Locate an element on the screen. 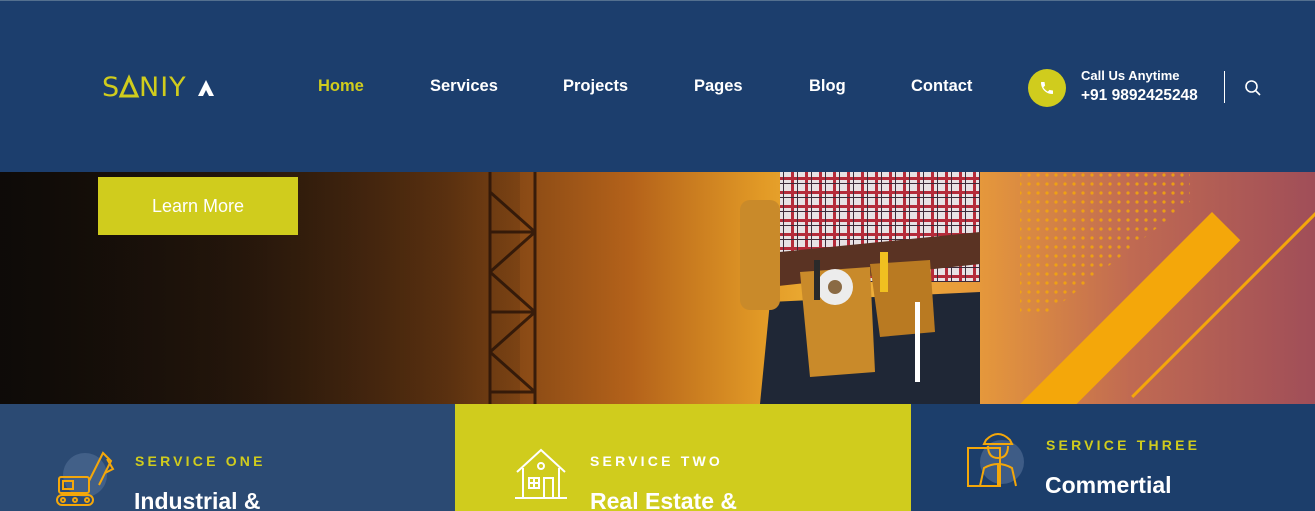 The image size is (1315, 511). nav-item-projects: Projects is located at coordinates (595, 86).